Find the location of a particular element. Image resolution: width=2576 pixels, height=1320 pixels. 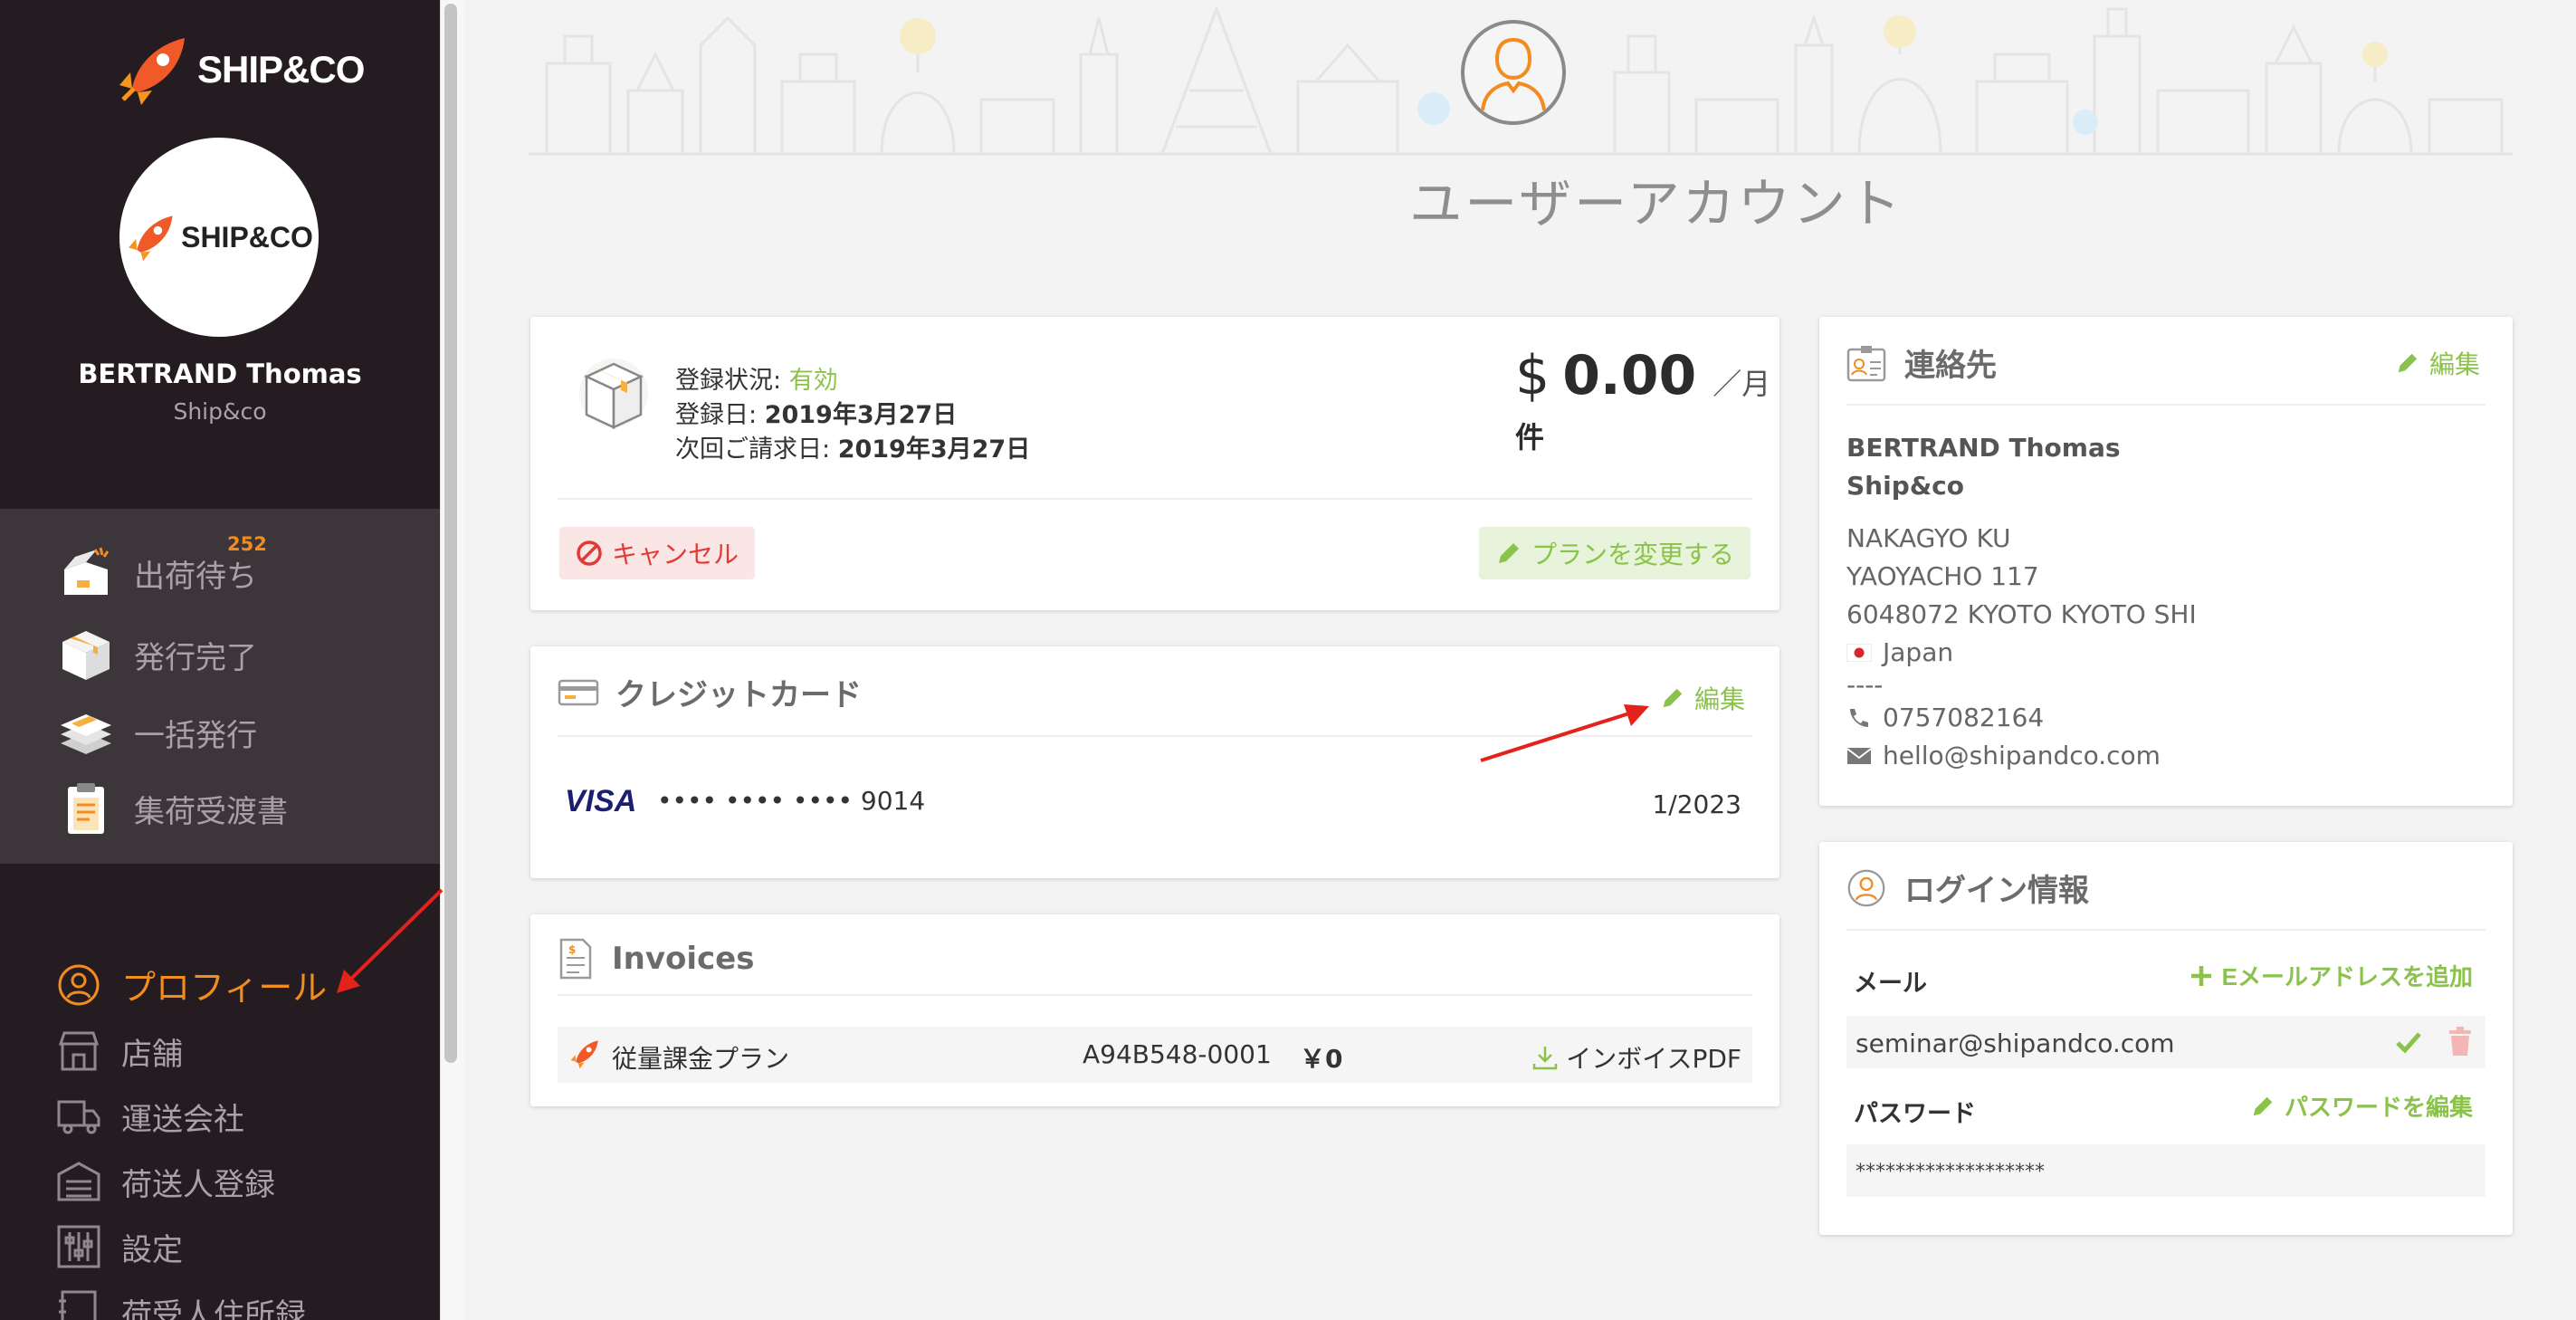

contact-title-text: 連絡先 is located at coordinates (1951, 366).